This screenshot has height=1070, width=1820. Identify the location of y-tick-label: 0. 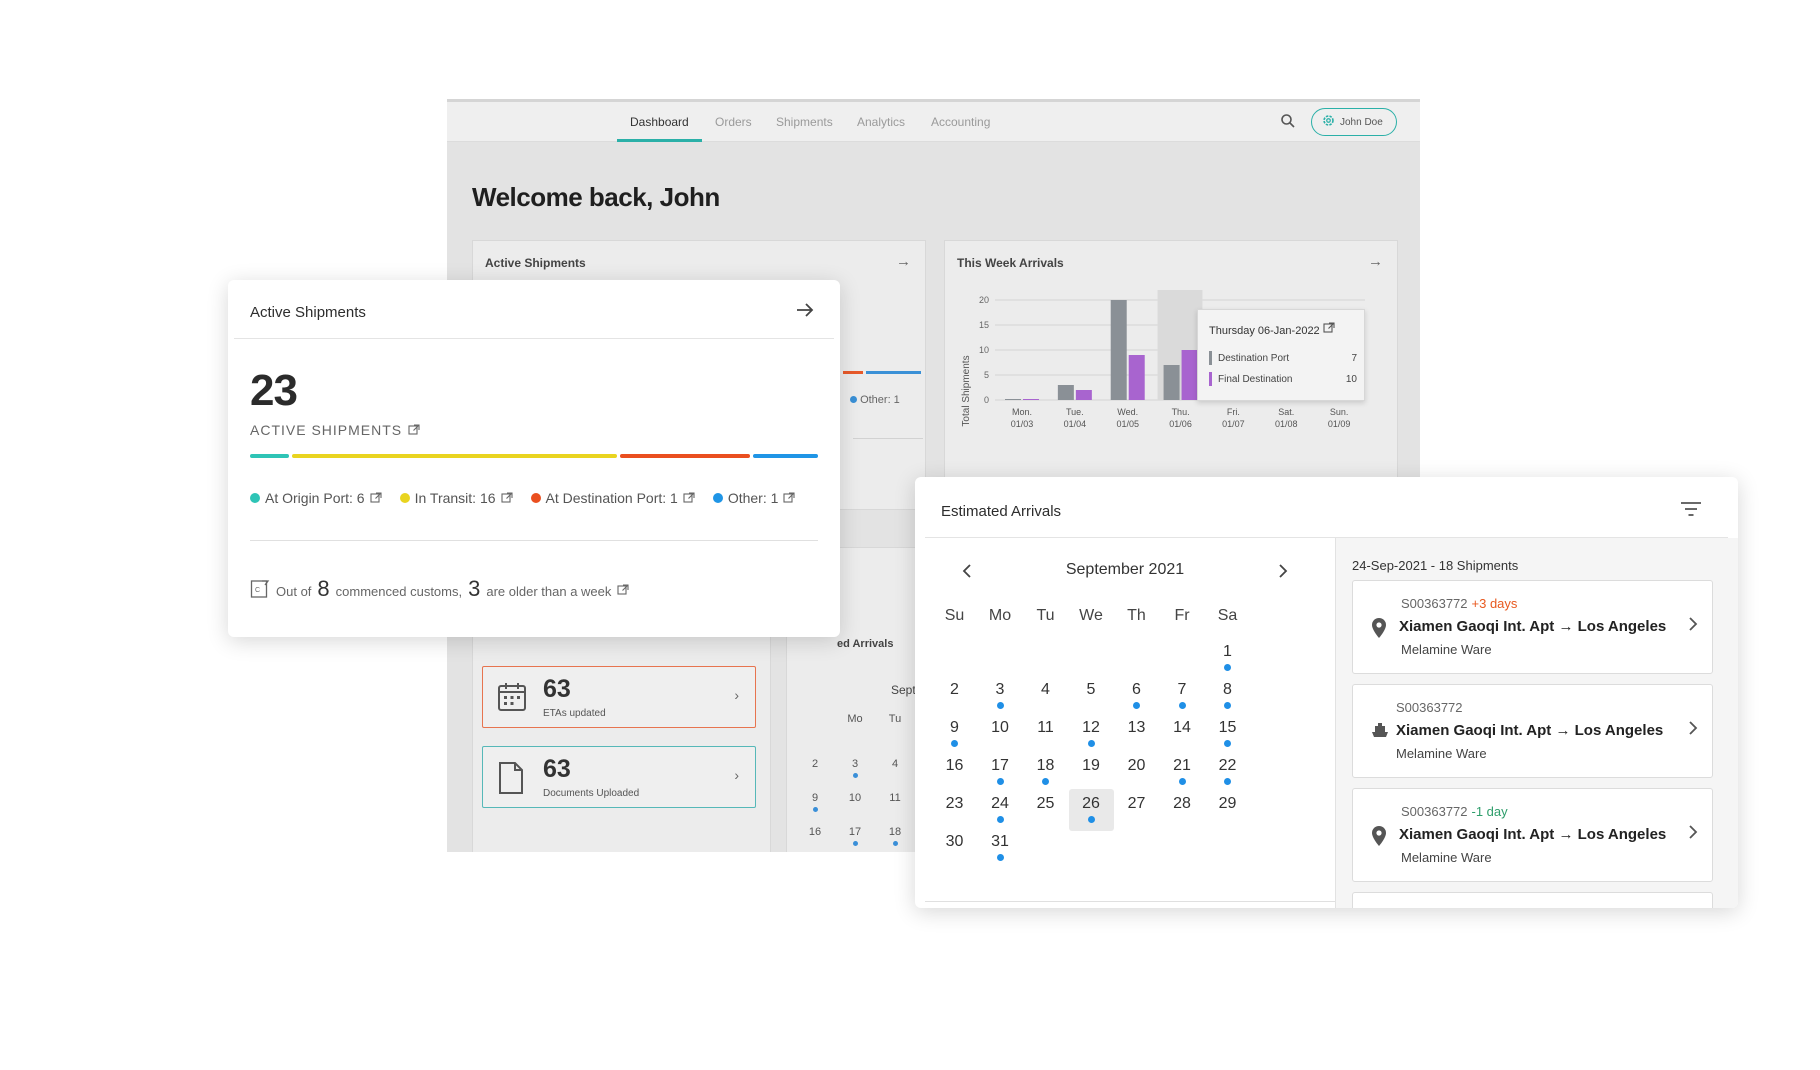
(986, 400).